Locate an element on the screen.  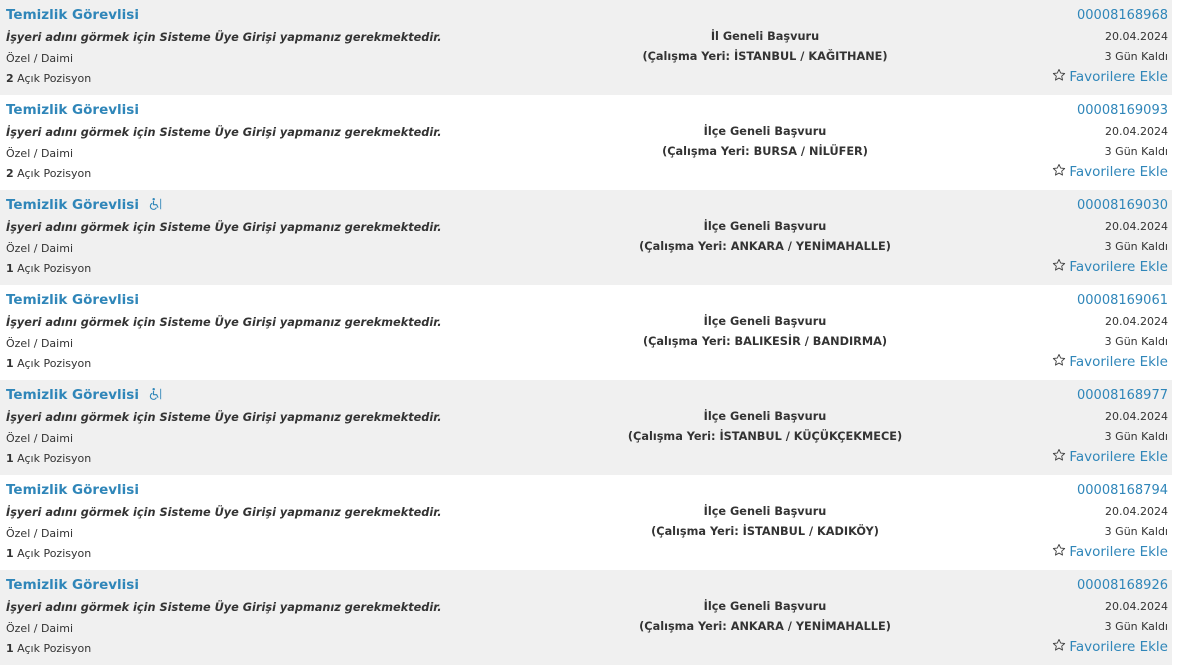
ad-number-link: 00008169061 is located at coordinates (1110, 302).